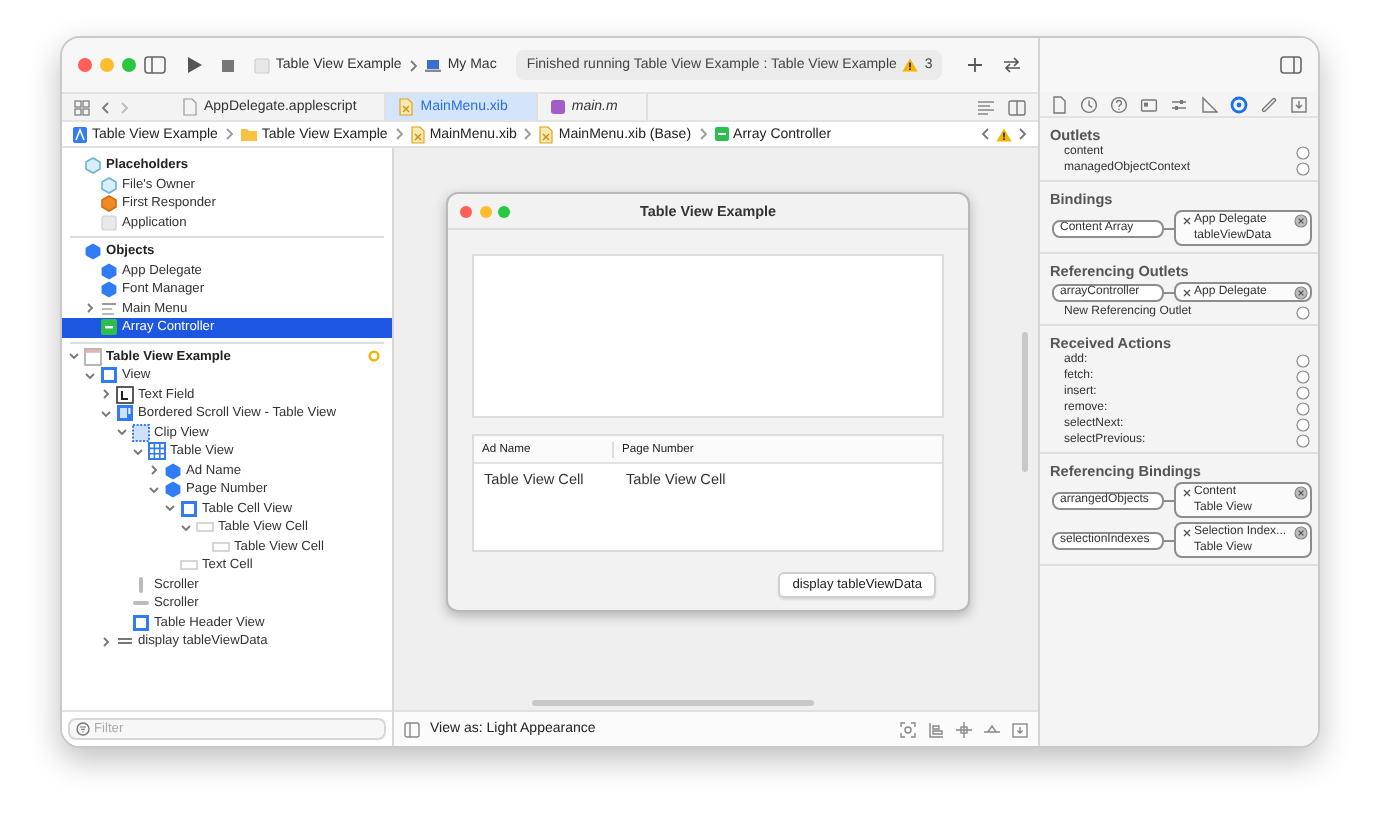  I want to click on menu-icon, so click(109, 308).